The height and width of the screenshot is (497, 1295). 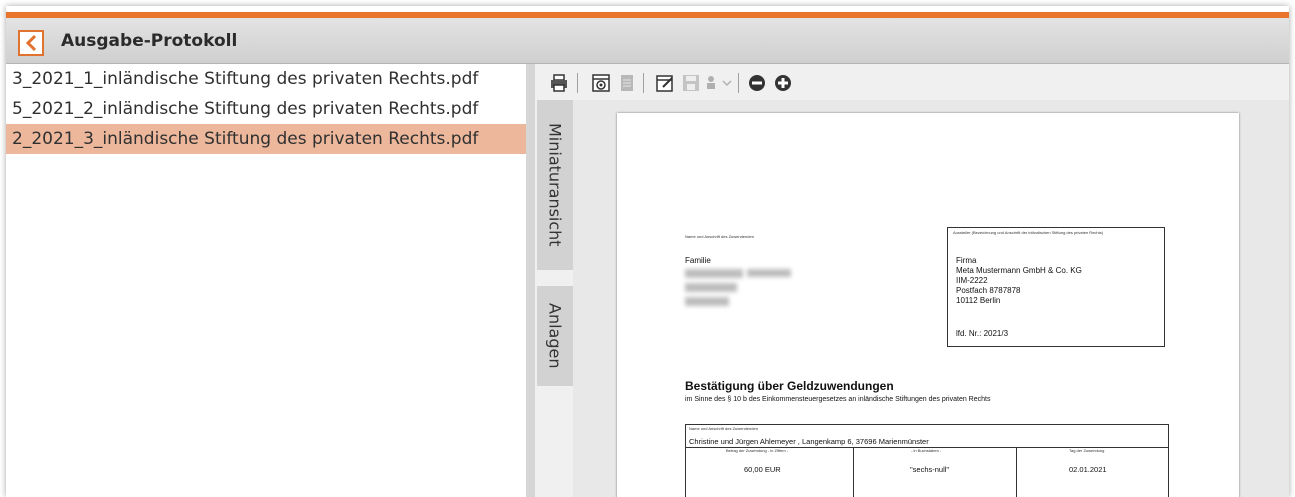 What do you see at coordinates (783, 83) in the screenshot?
I see `zoom-in-icon` at bounding box center [783, 83].